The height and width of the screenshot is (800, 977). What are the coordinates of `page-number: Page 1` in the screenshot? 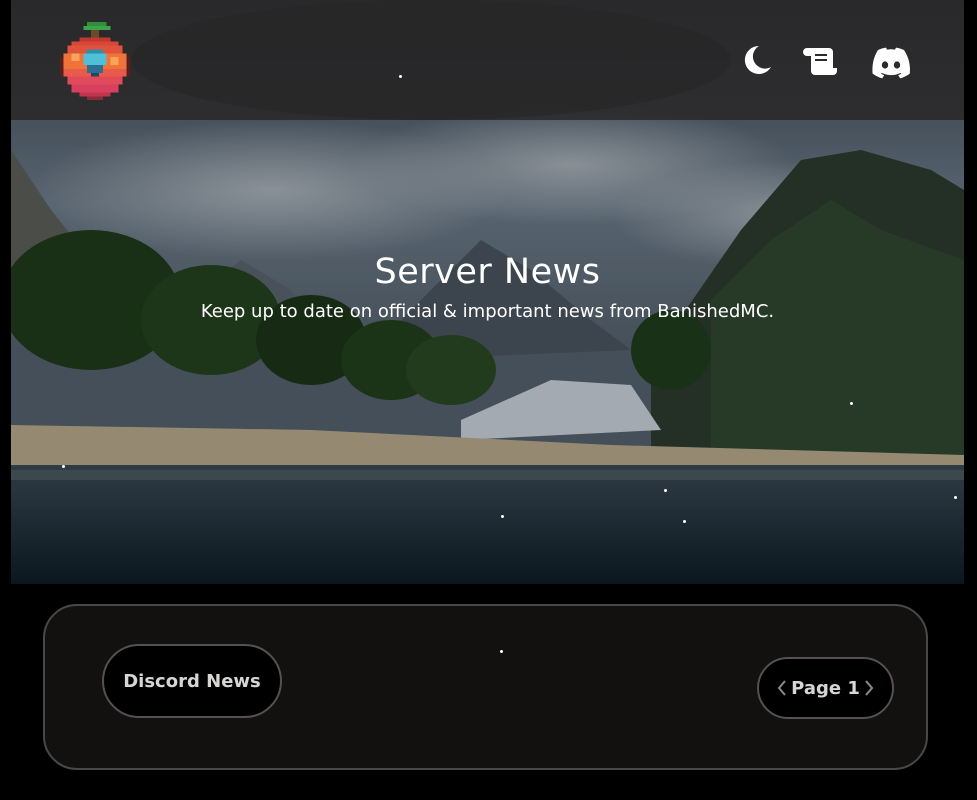 It's located at (825, 688).